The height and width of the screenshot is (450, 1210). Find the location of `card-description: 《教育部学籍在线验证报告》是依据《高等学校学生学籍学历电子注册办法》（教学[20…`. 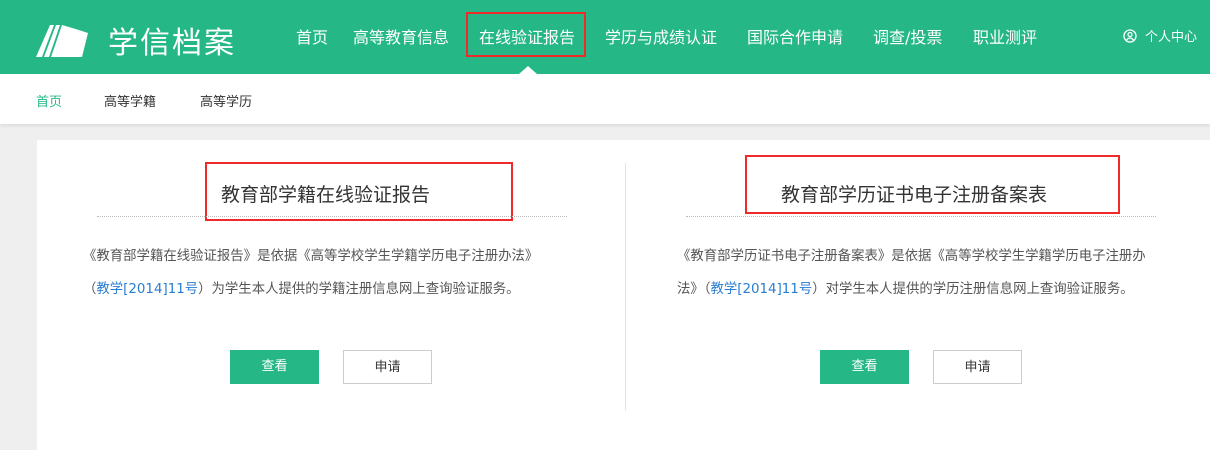

card-description: 《教育部学籍在线验证报告》是依据《高等学校学生学籍学历电子注册办法》（教学[20… is located at coordinates (317, 273).